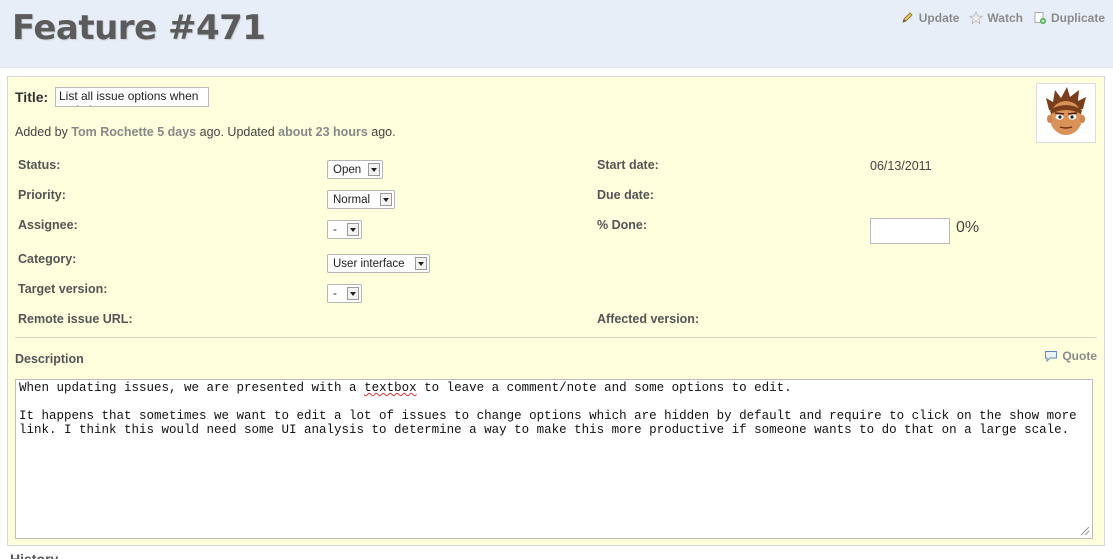  I want to click on avatar-face-icon, so click(1066, 111).